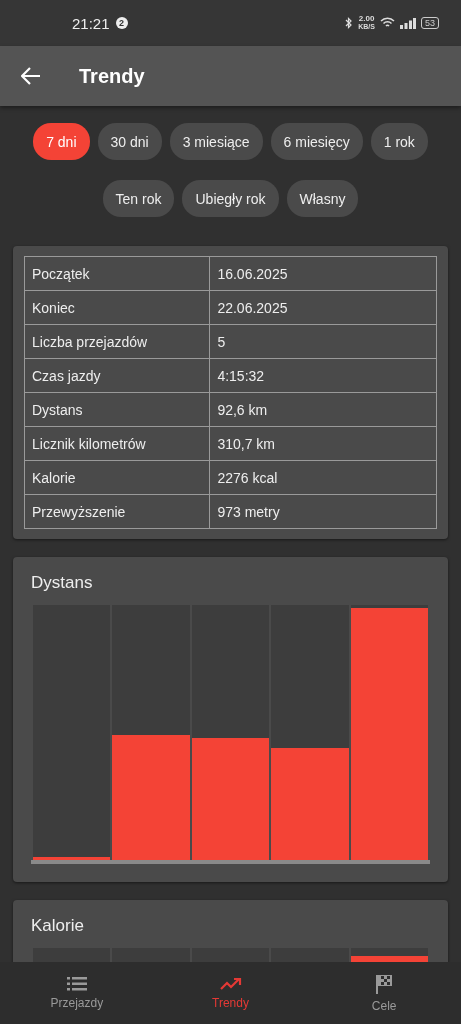 The width and height of the screenshot is (461, 1024). What do you see at coordinates (323, 477) in the screenshot?
I see `table-cell: 2276 kcal` at bounding box center [323, 477].